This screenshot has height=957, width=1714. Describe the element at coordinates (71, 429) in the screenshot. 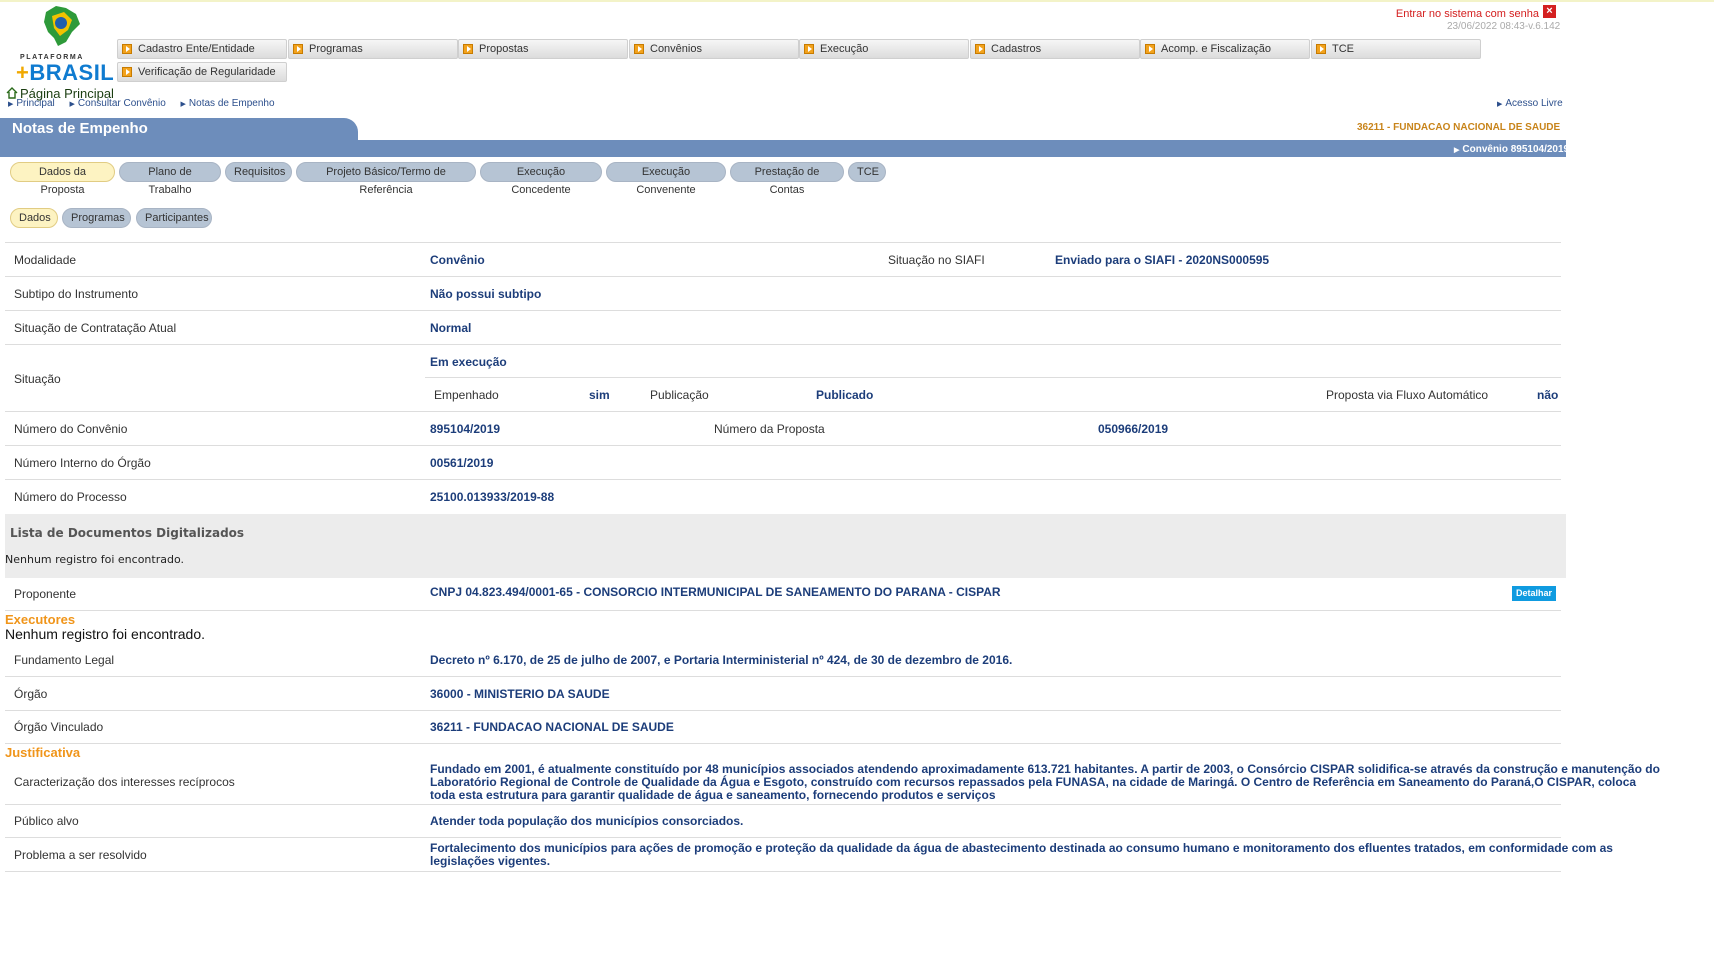

I see `numero-convenio-label: Número do Convênio` at that location.